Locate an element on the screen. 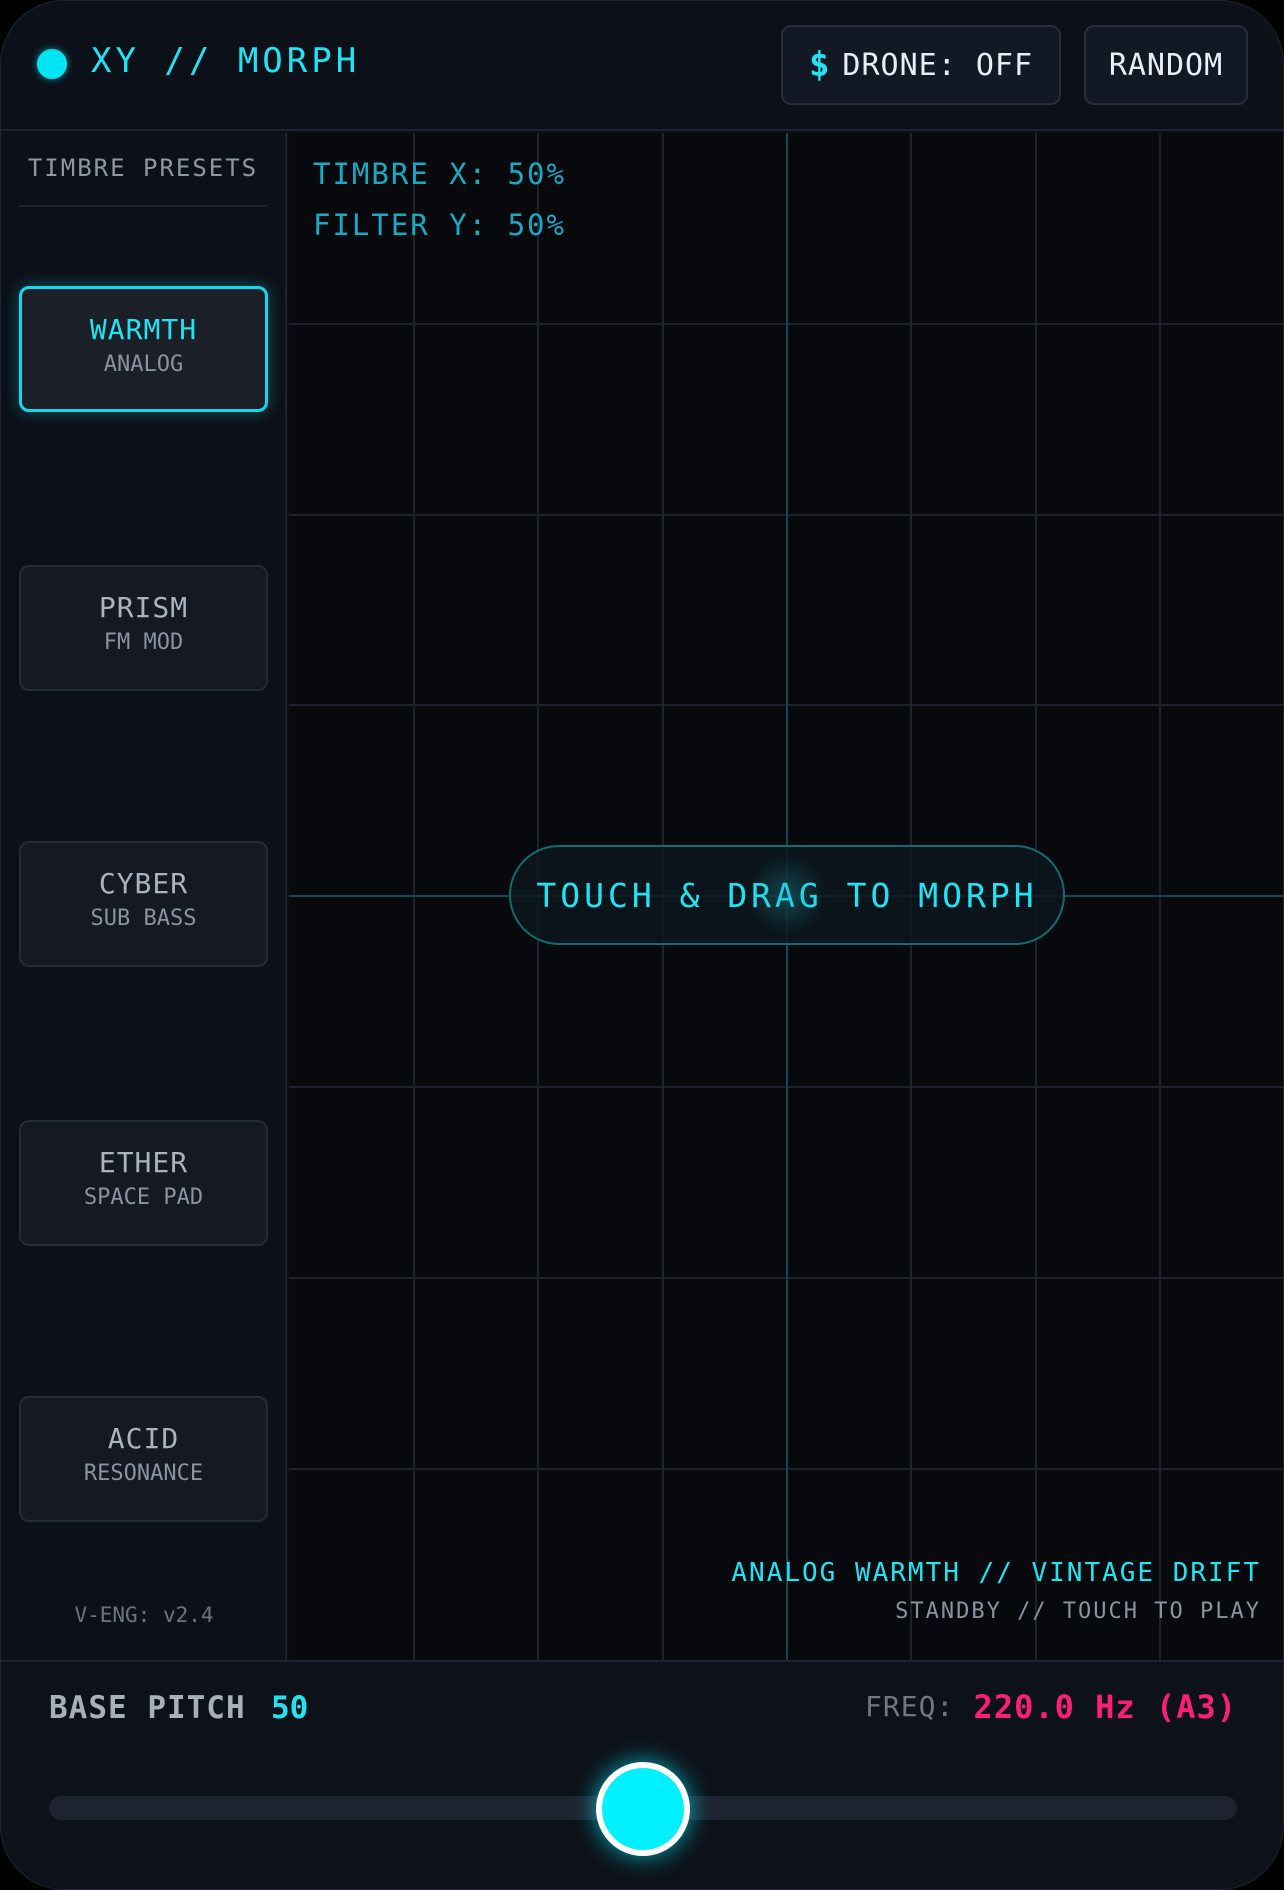  app-title: XY // MORPH is located at coordinates (226, 61).